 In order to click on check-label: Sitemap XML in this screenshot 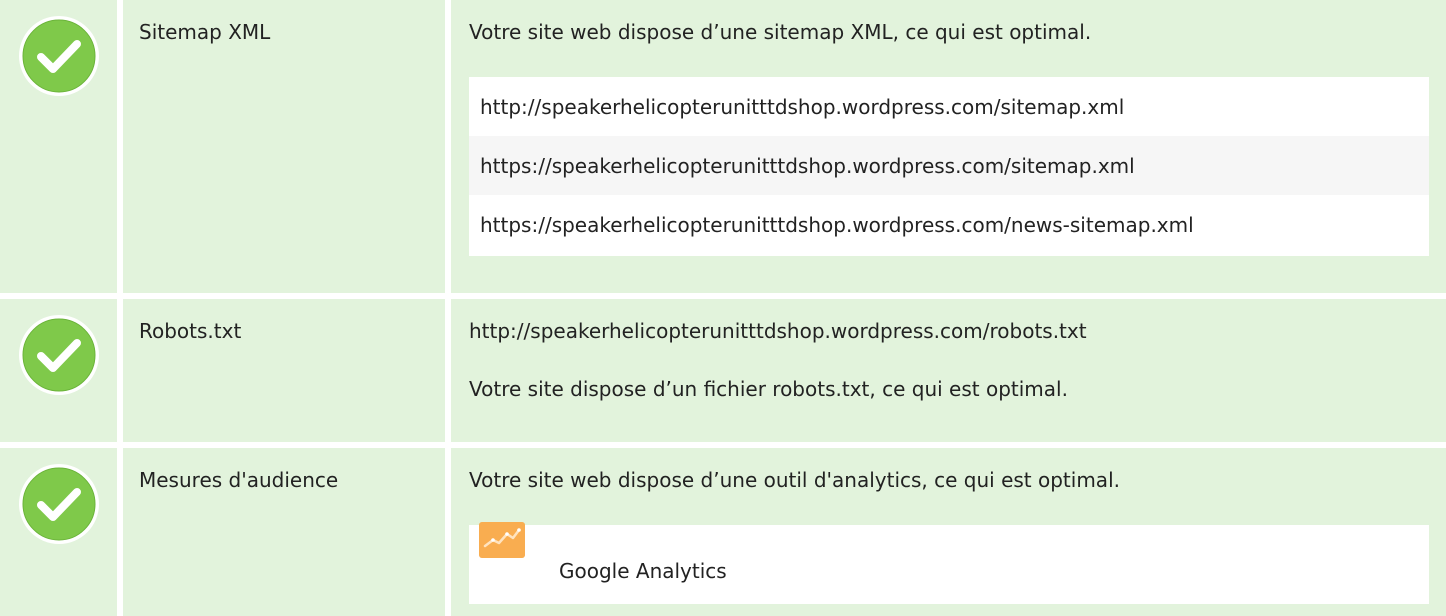, I will do `click(284, 147)`.